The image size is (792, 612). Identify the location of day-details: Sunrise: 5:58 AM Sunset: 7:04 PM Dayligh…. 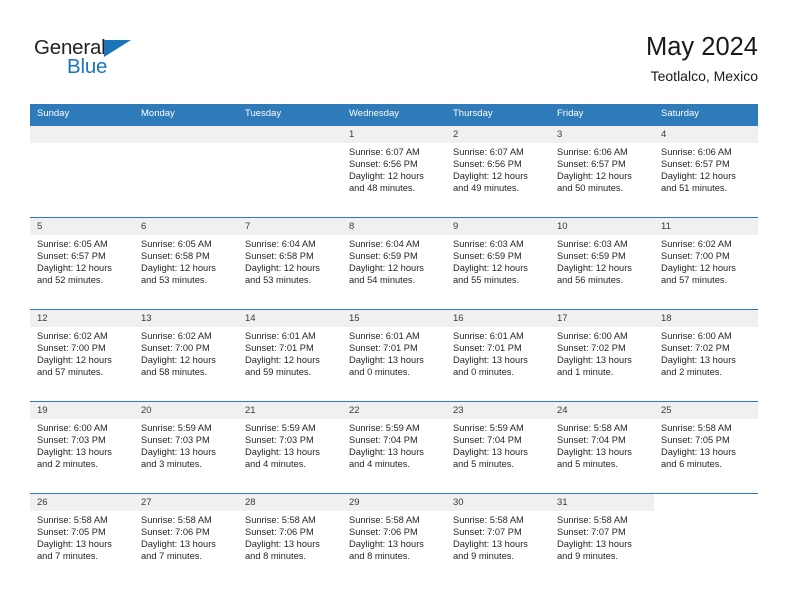
(602, 445).